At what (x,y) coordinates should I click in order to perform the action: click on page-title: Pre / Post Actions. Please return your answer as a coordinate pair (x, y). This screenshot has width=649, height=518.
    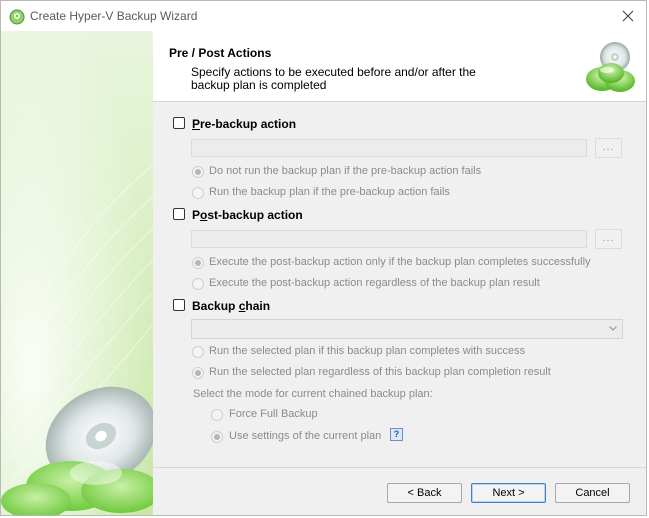
    Looking at the image, I should click on (220, 53).